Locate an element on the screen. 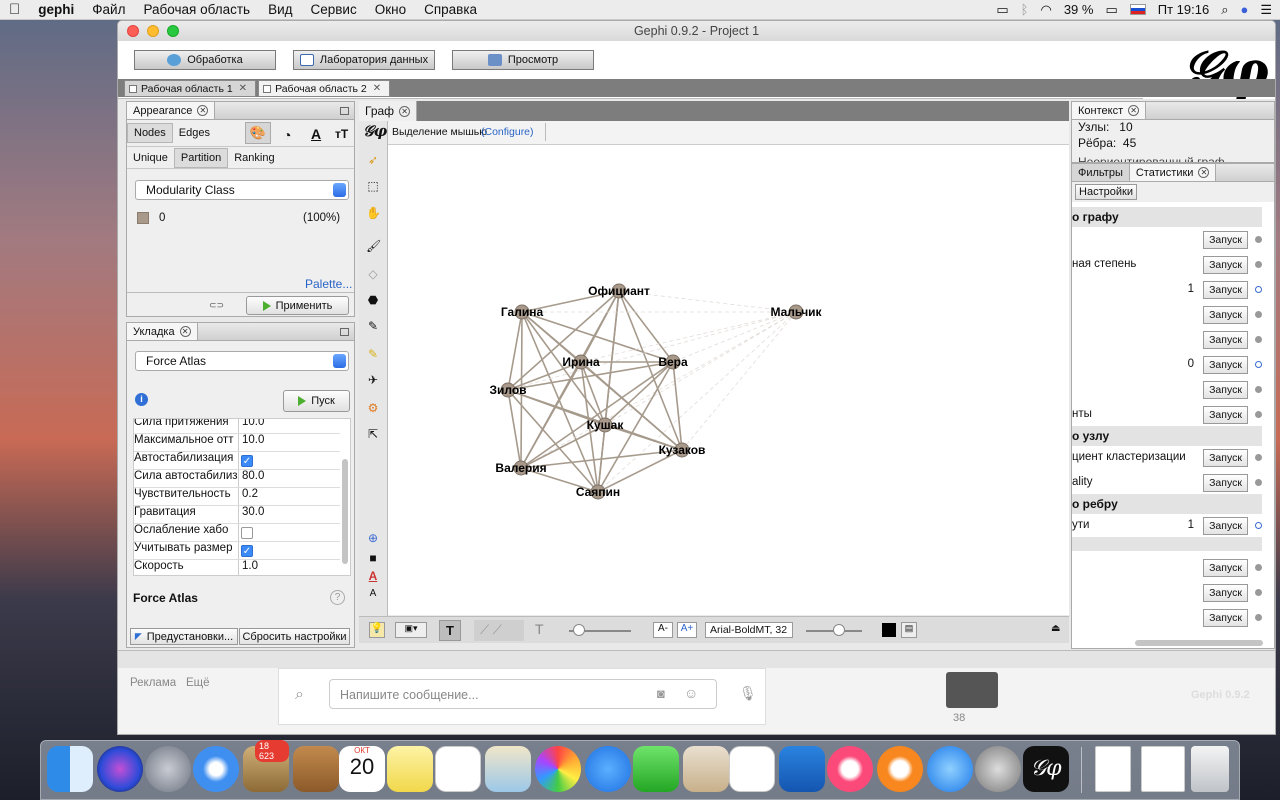  document-icon is located at coordinates (1113, 769).